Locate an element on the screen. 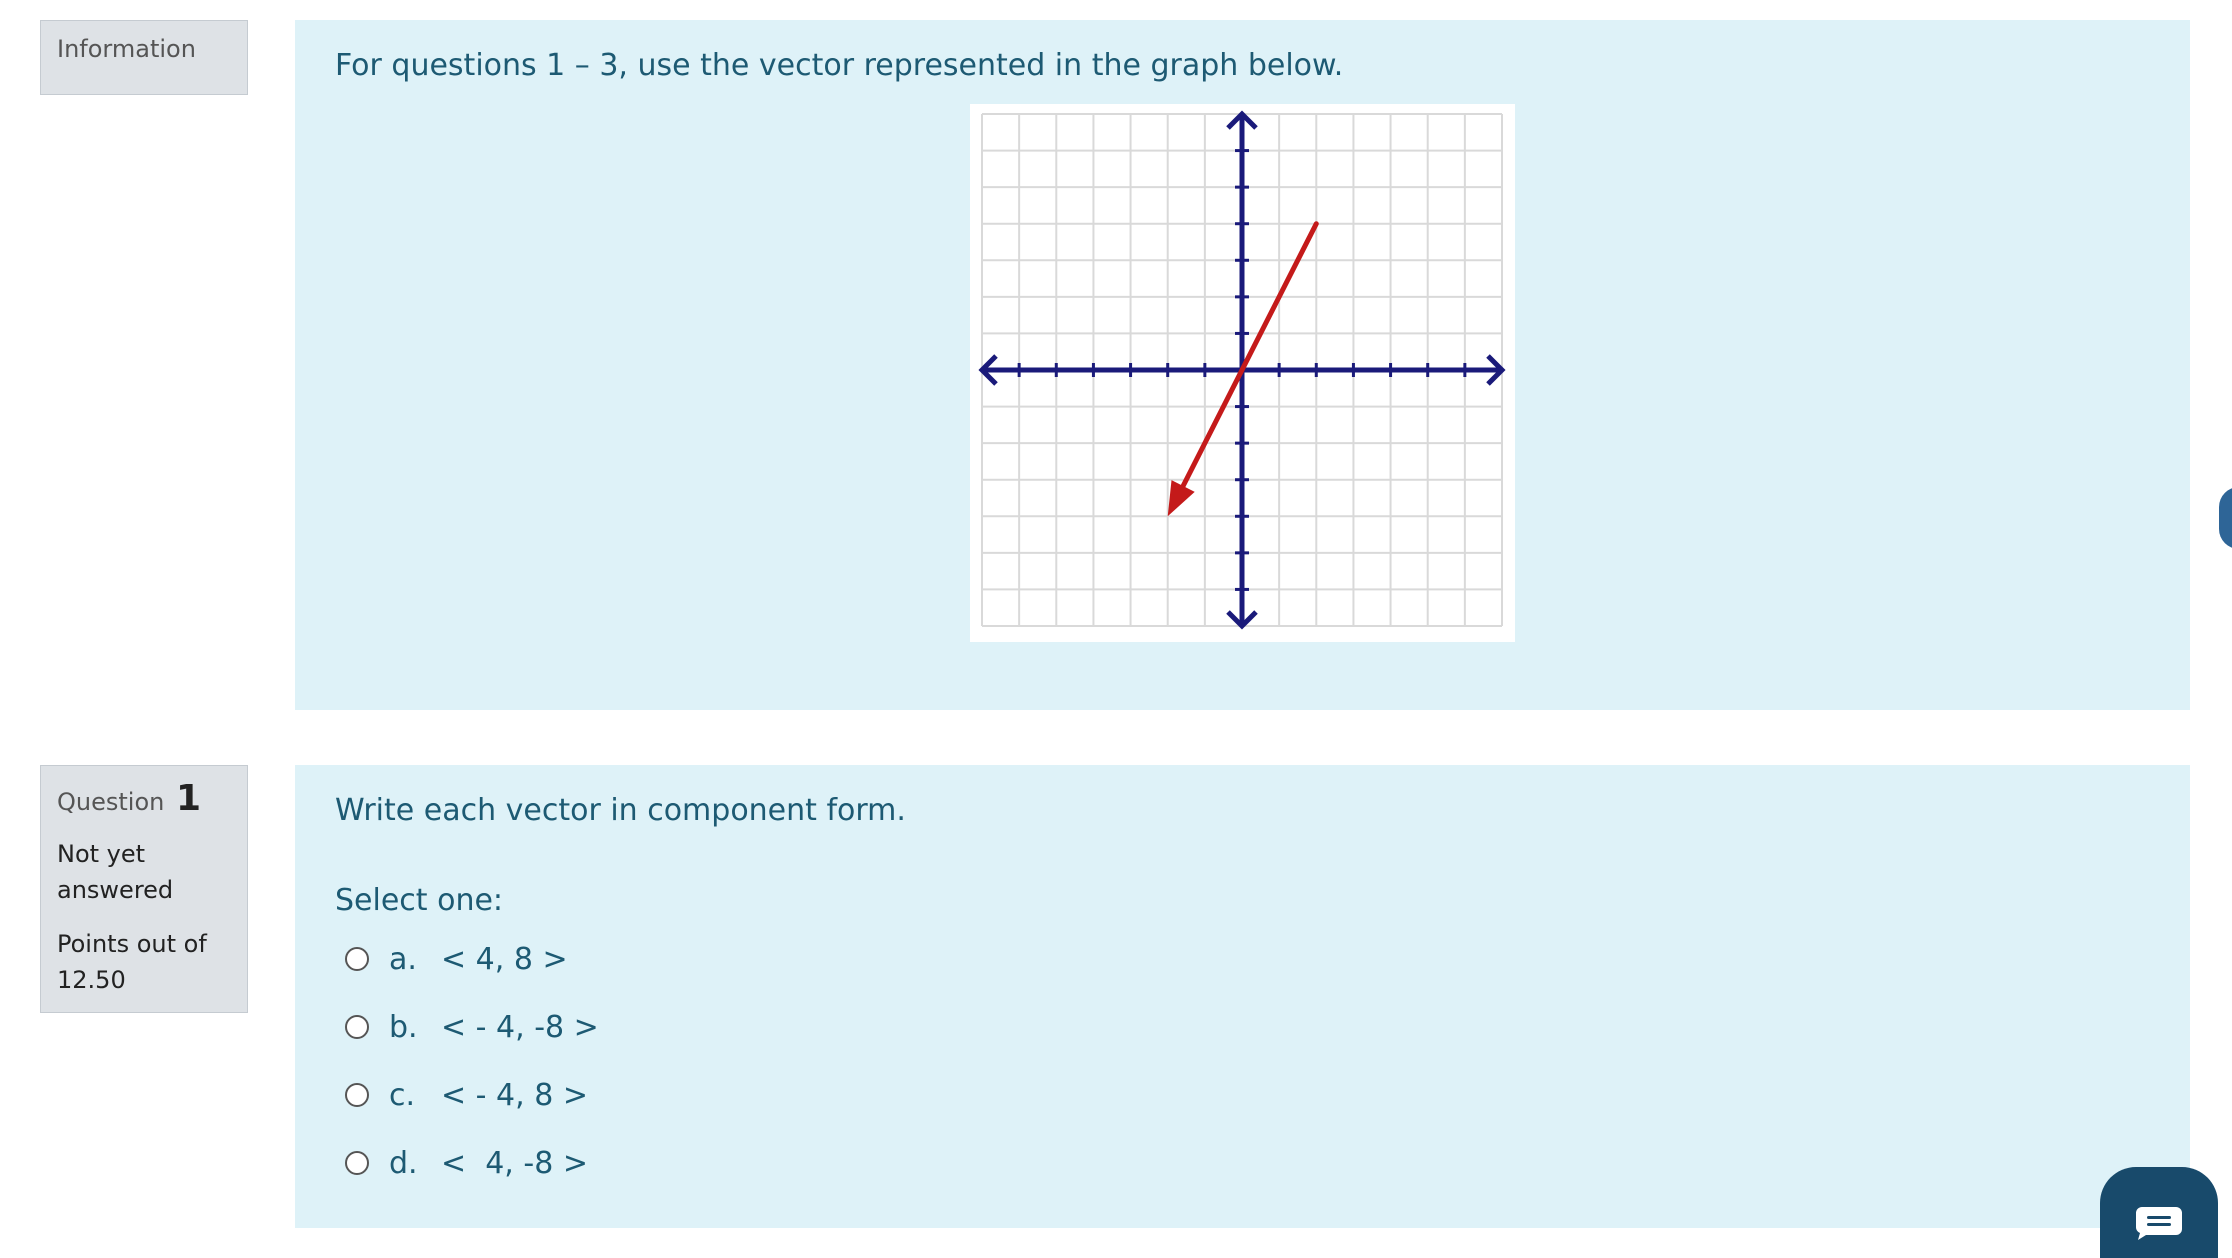  question-label: Question is located at coordinates (111, 802).